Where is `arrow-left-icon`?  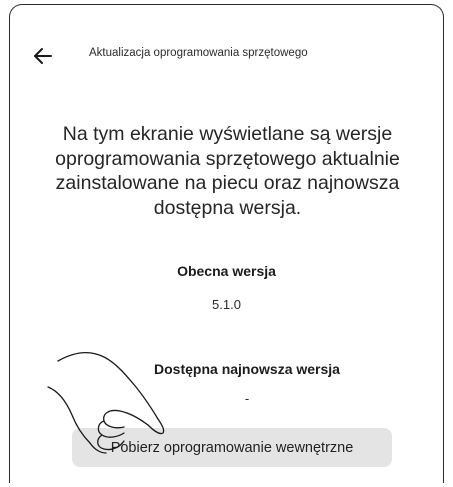 arrow-left-icon is located at coordinates (43, 56).